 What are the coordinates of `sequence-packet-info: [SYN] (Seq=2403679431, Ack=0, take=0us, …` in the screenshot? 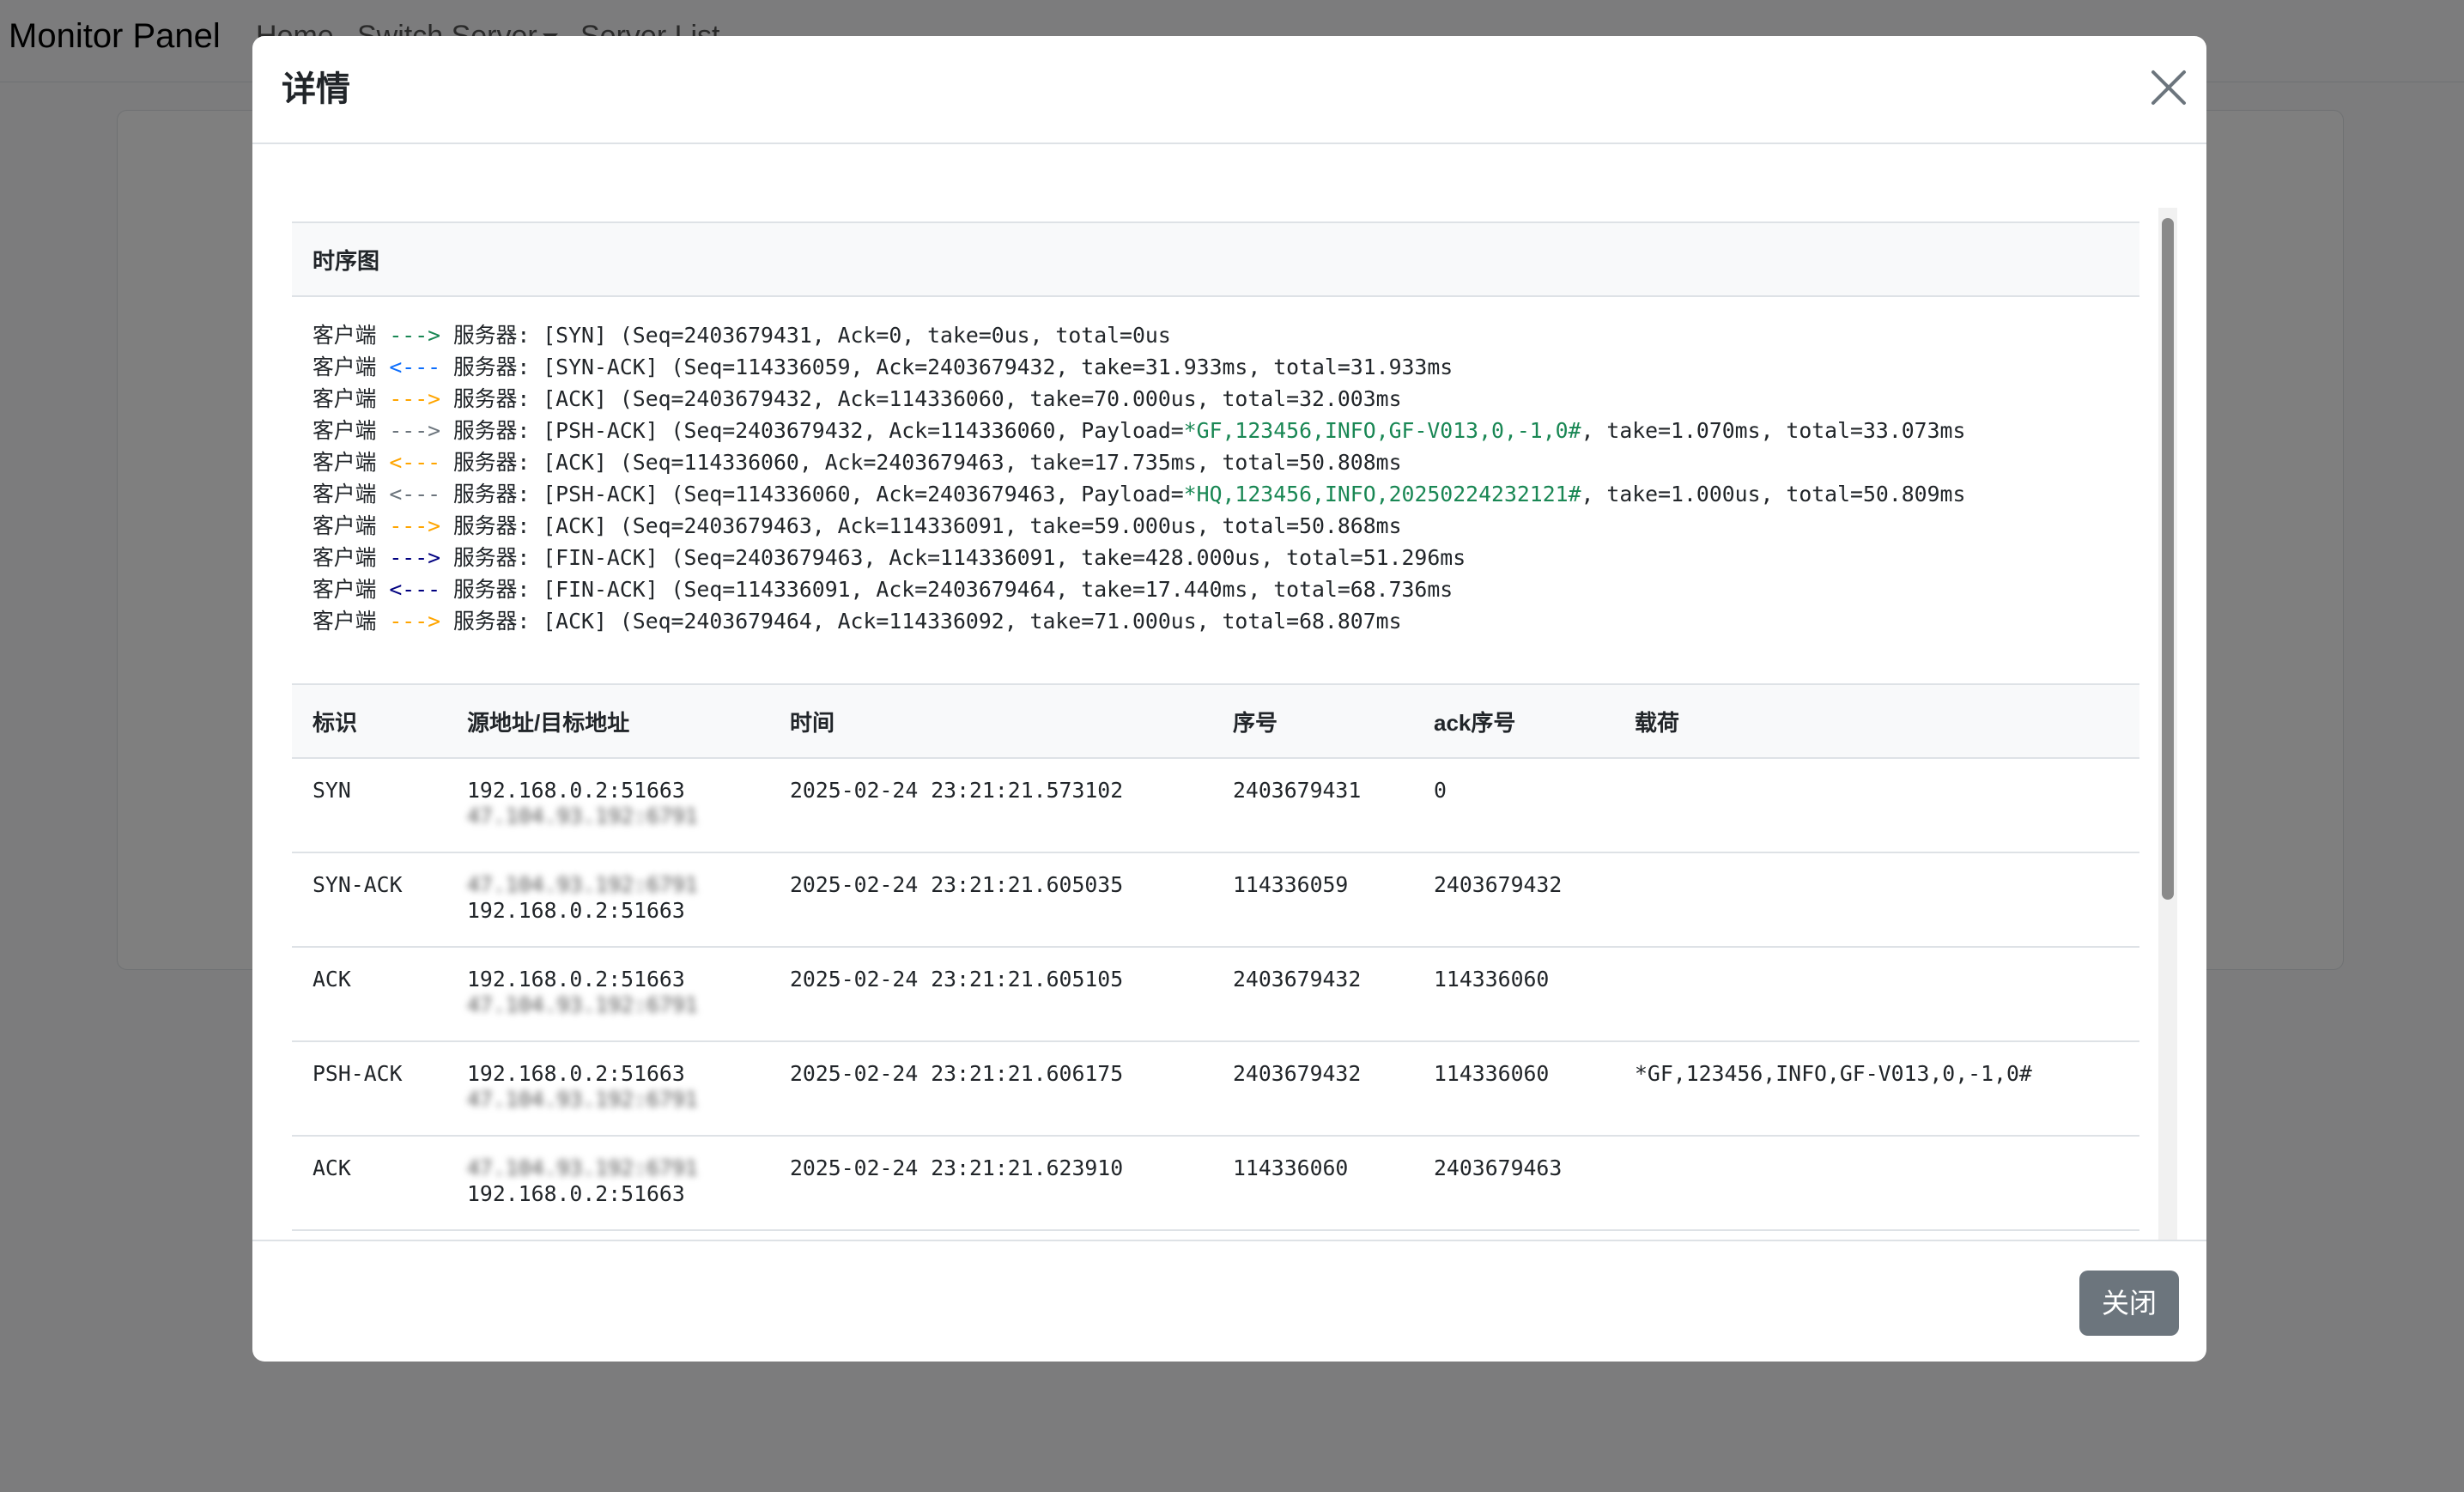 It's located at (850, 335).